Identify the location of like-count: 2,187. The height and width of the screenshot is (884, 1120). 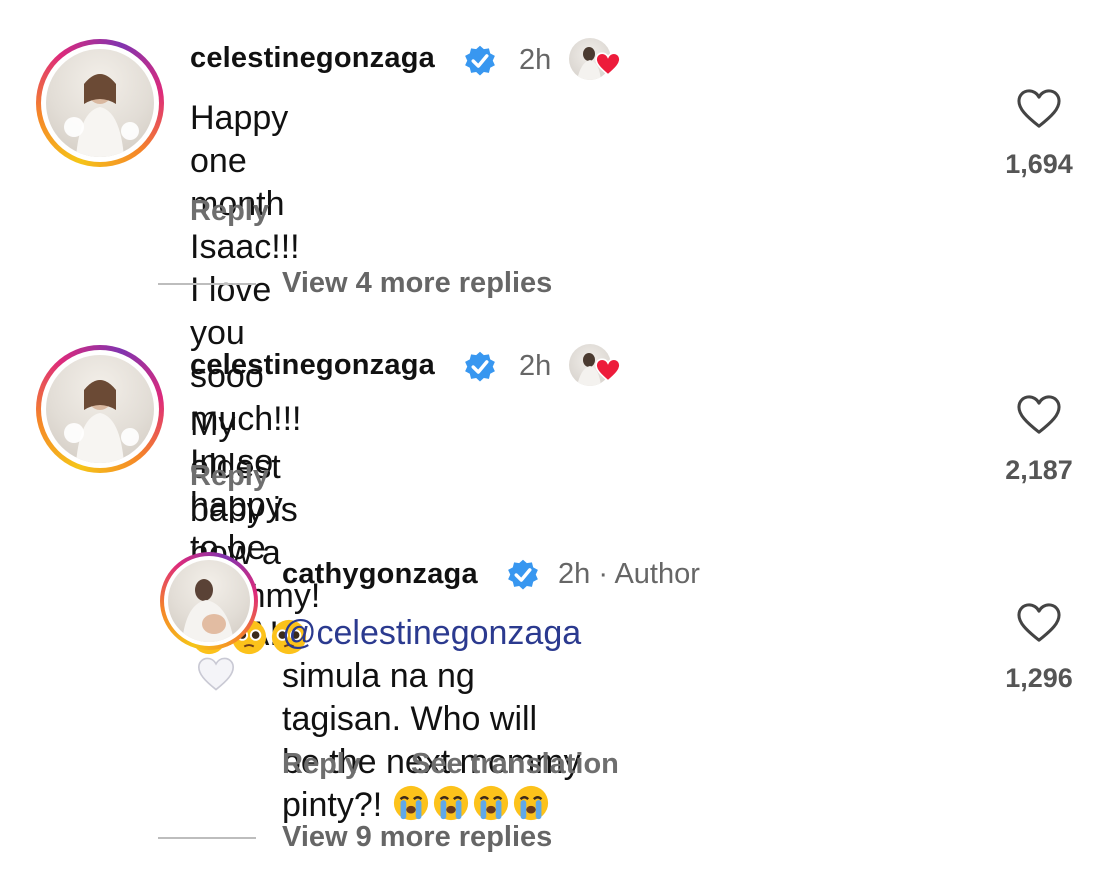
(1039, 470).